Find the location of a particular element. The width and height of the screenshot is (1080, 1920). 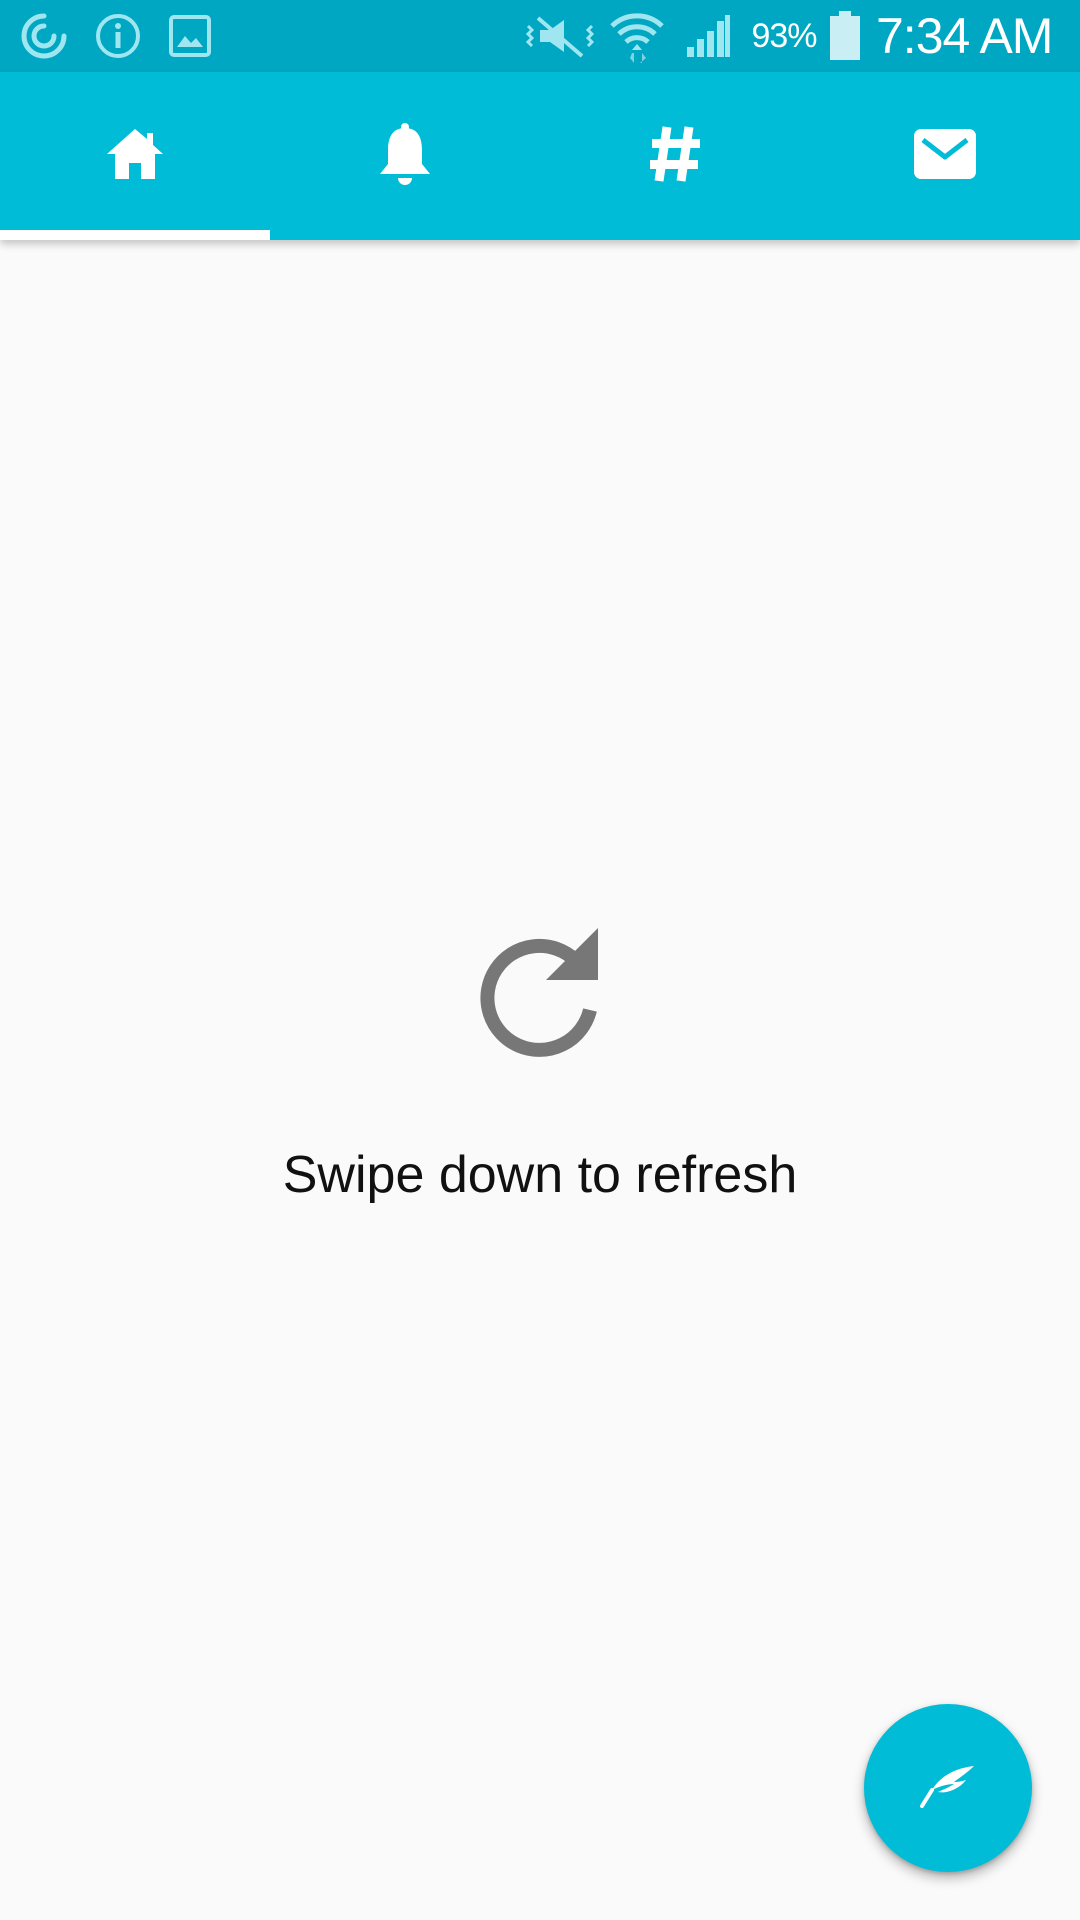

bell-icon is located at coordinates (405, 156).